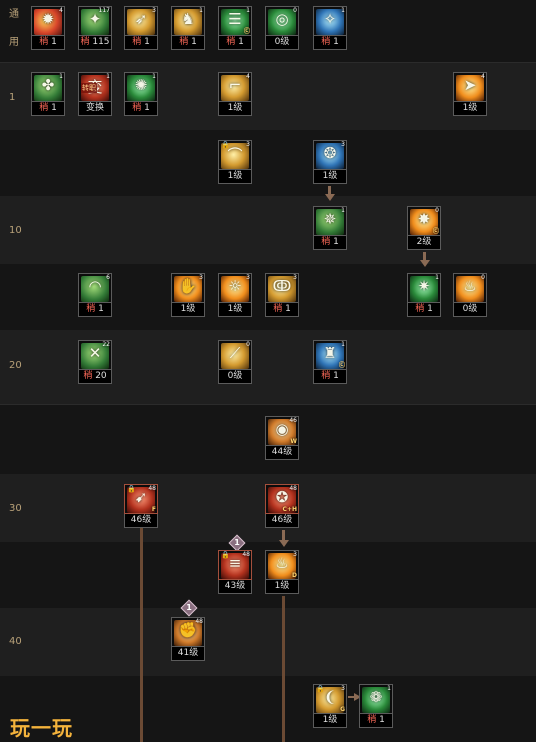 The image size is (536, 742). What do you see at coordinates (15, 508) in the screenshot?
I see `row-label: 30` at bounding box center [15, 508].